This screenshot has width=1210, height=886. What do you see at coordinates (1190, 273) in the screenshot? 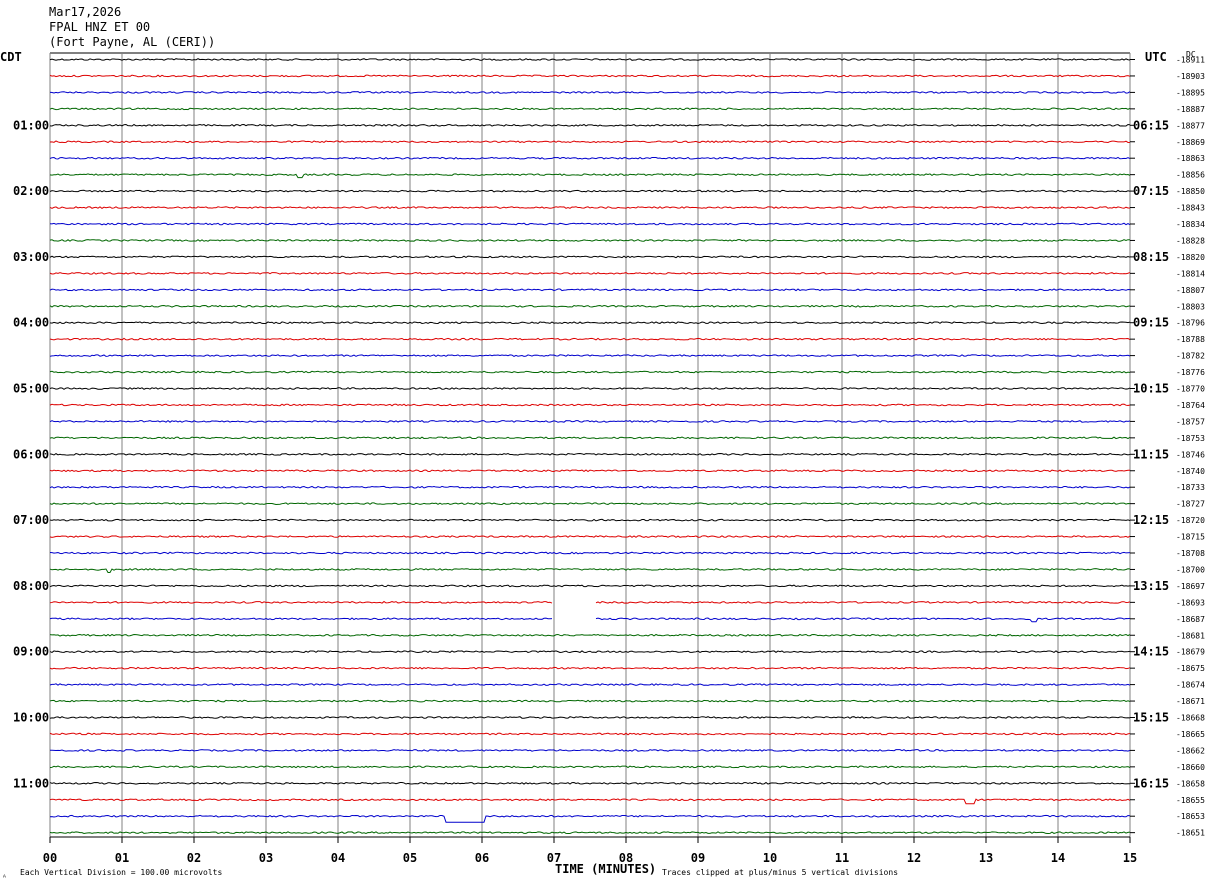
I see `dc-offset-label: -18814` at bounding box center [1190, 273].